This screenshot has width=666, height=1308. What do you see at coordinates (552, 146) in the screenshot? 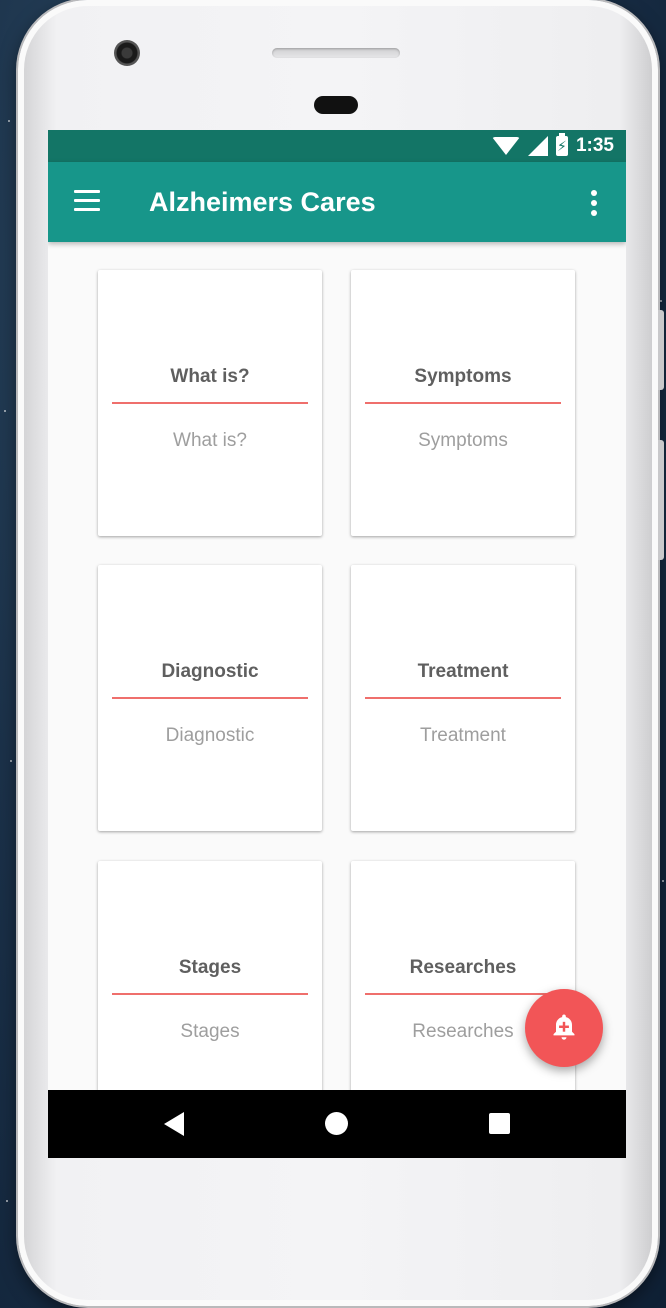
I see `status-icons: 1:35` at bounding box center [552, 146].